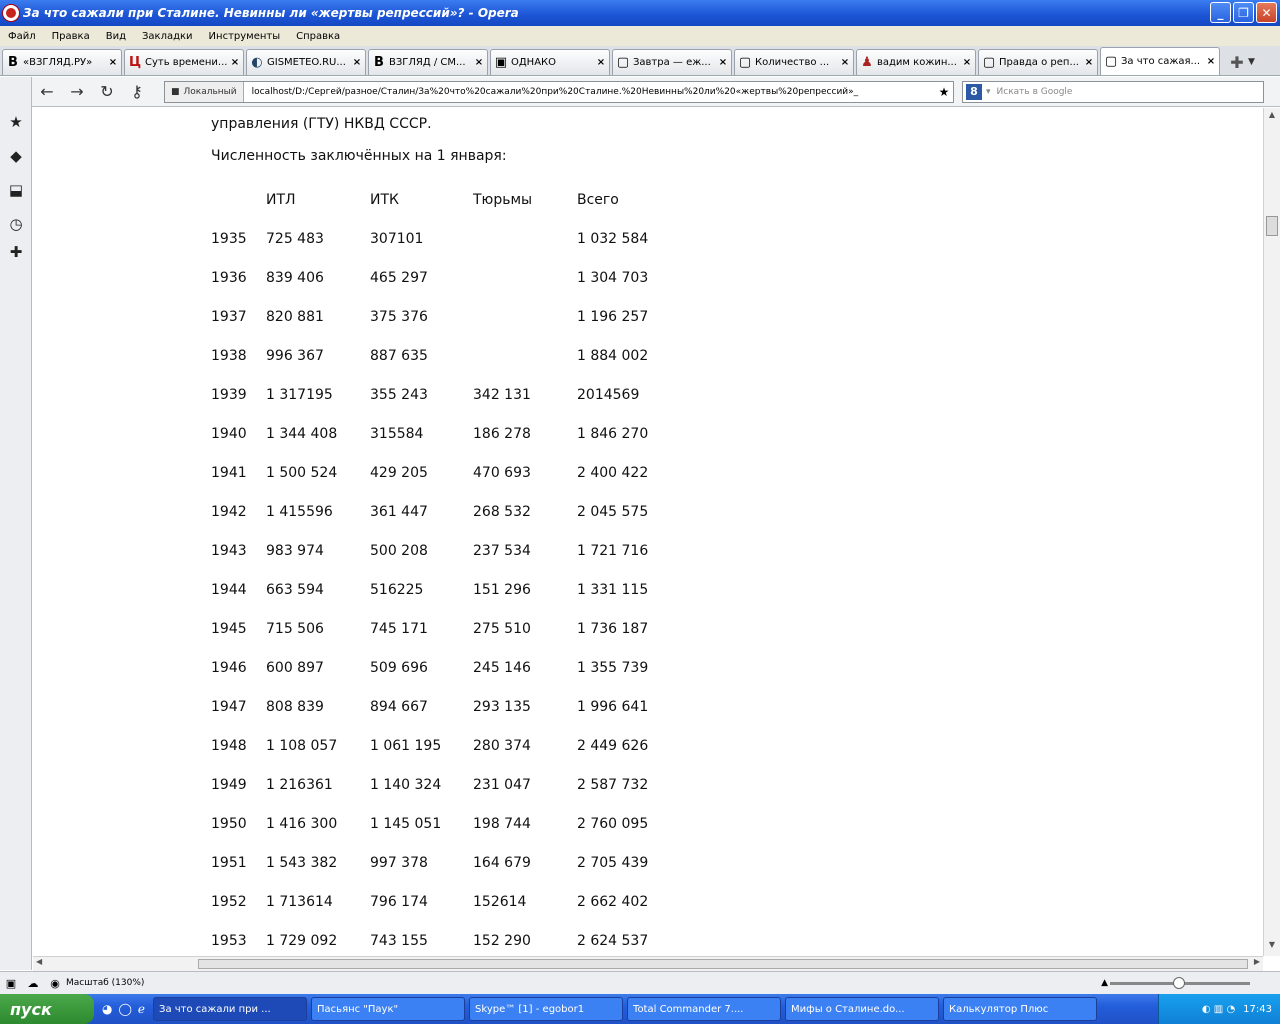  I want to click on tab-pravda: ▢ Правда о реп... ×, so click(1038, 62).